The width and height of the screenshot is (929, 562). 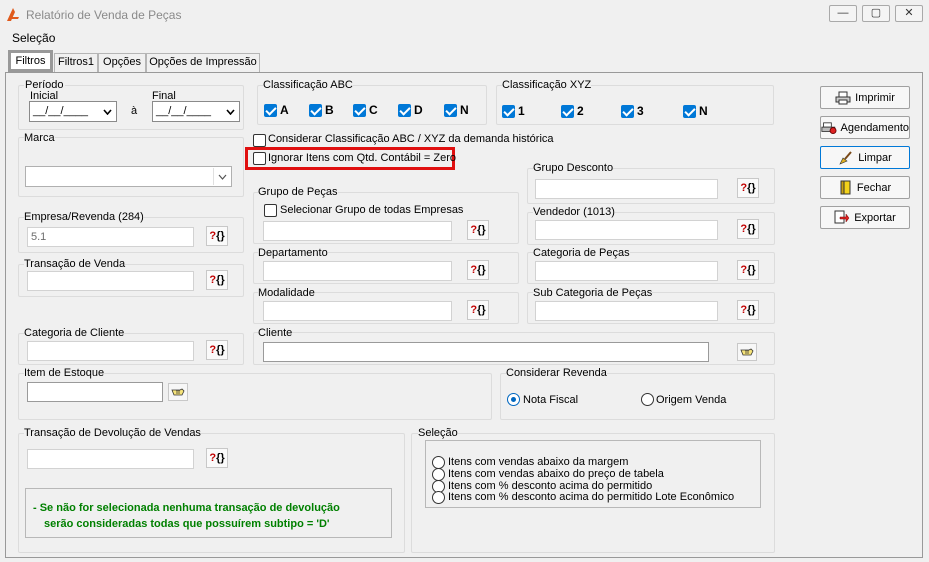 I want to click on transacao-venda-lookup-button: ?{}, so click(x=217, y=280).